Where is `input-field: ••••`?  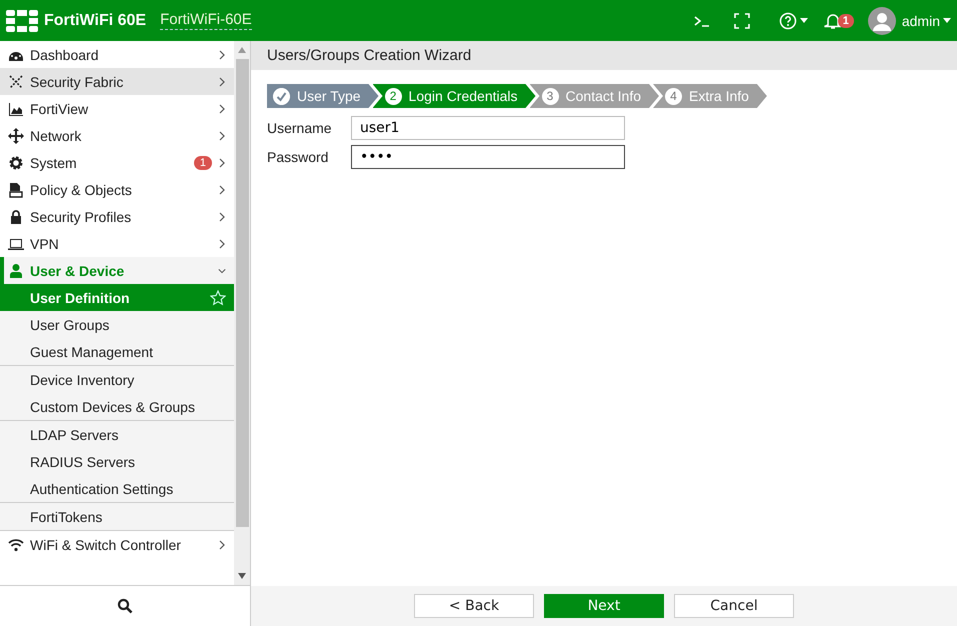
input-field: •••• is located at coordinates (488, 157).